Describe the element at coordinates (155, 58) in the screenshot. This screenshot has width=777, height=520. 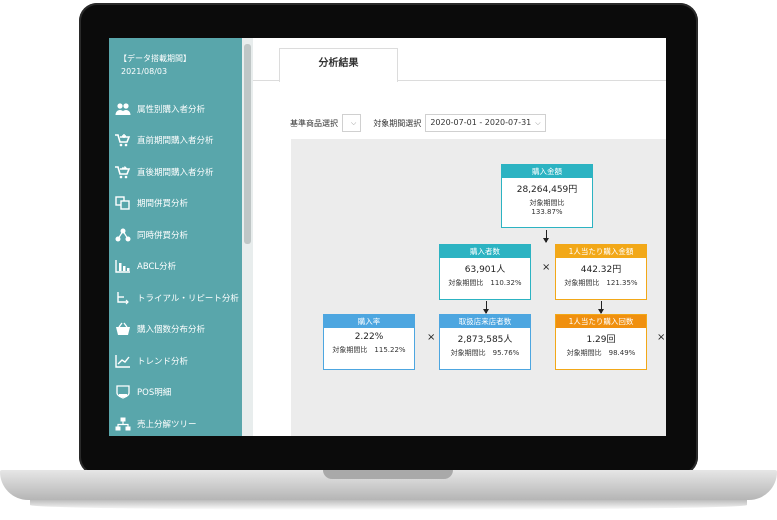
I see `data-period-label: 【データ搭載期間】` at that location.